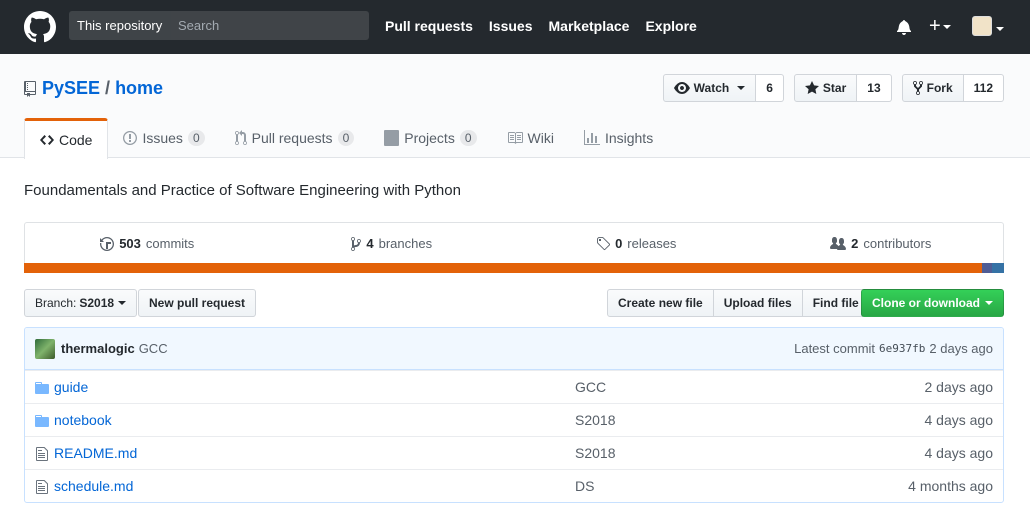  I want to click on releases-link: 0 releases, so click(636, 243).